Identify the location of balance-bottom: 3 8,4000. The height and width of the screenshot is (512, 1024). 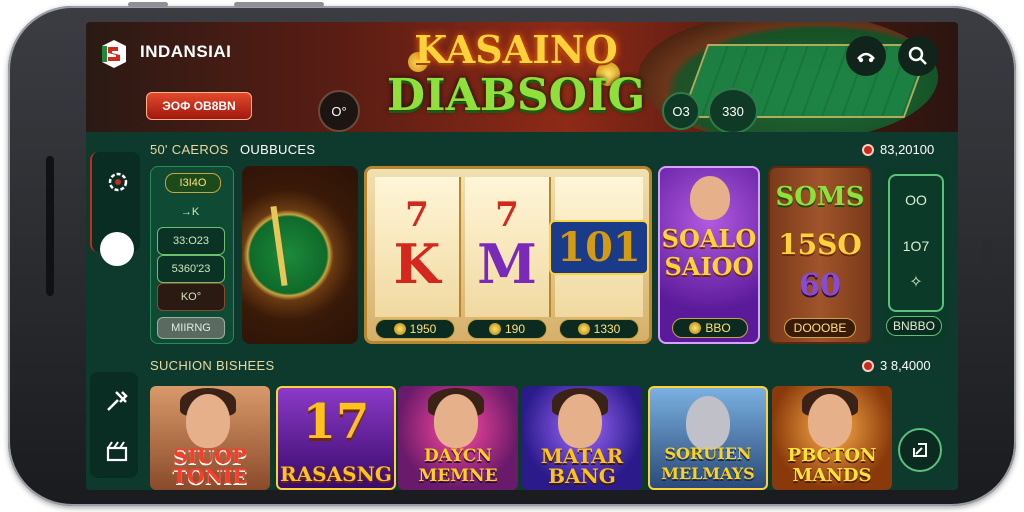
(896, 365).